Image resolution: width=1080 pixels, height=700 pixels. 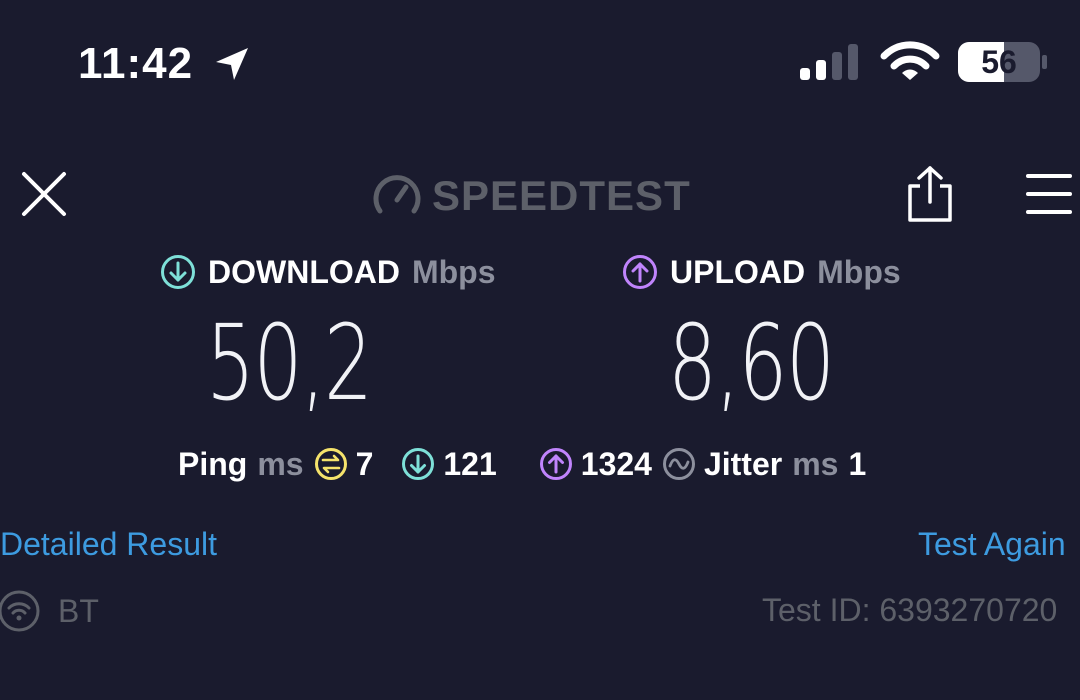 I want to click on logo-text: SPEEDTEST, so click(x=561, y=195).